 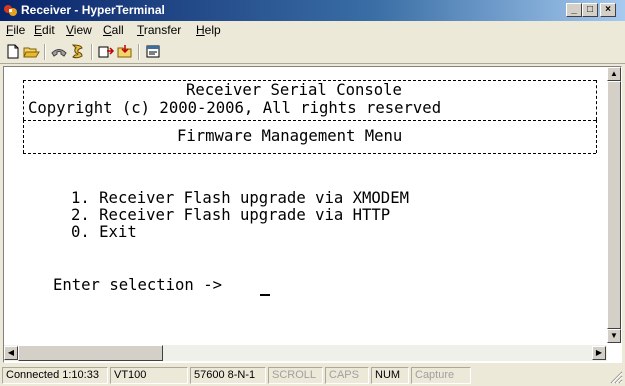 I want to click on menu-file: File, so click(x=15, y=30).